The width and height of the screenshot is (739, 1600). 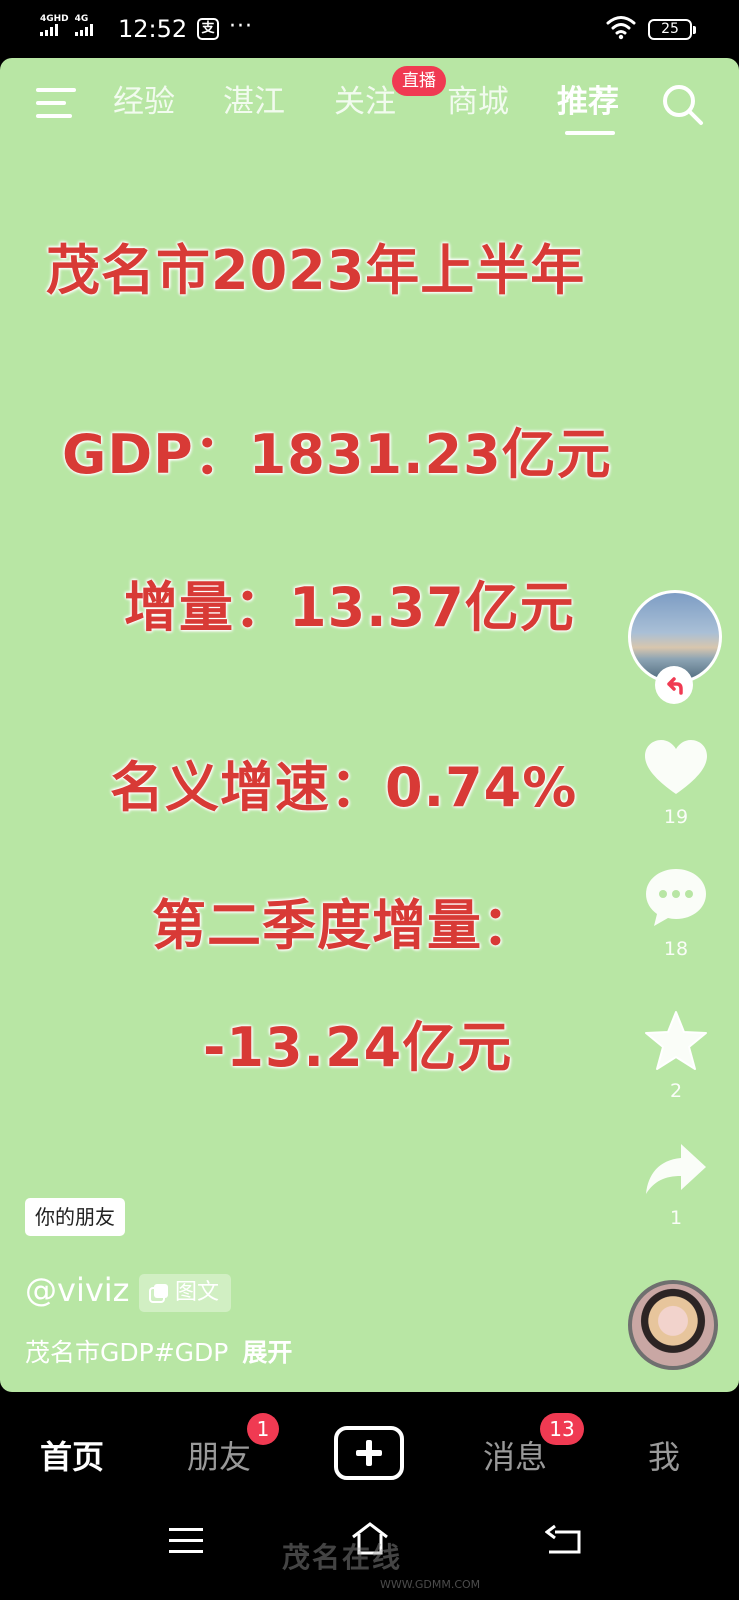 I want to click on signal-2-label: 4G, so click(x=81, y=19).